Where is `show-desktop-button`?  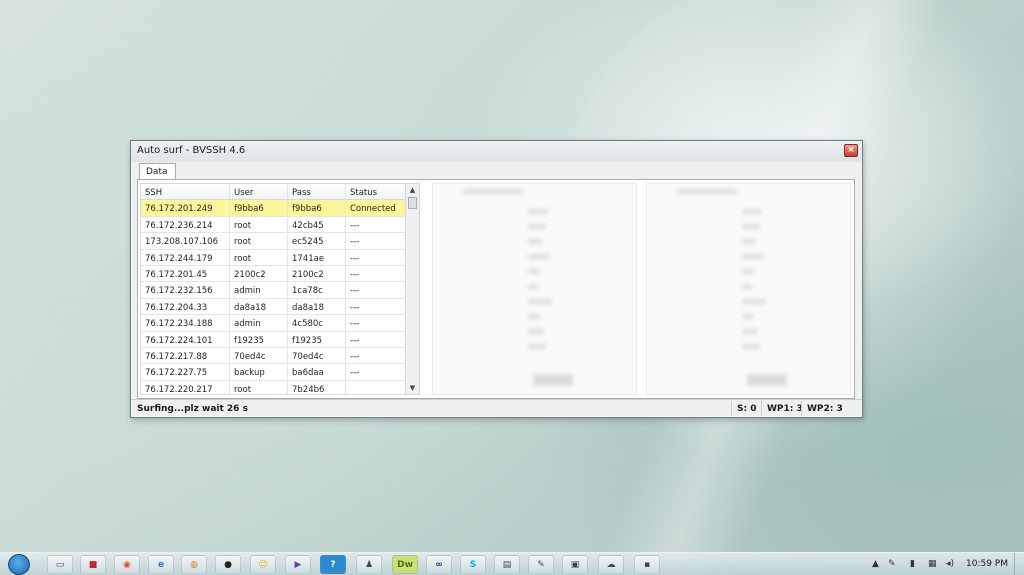
show-desktop-button is located at coordinates (1019, 564).